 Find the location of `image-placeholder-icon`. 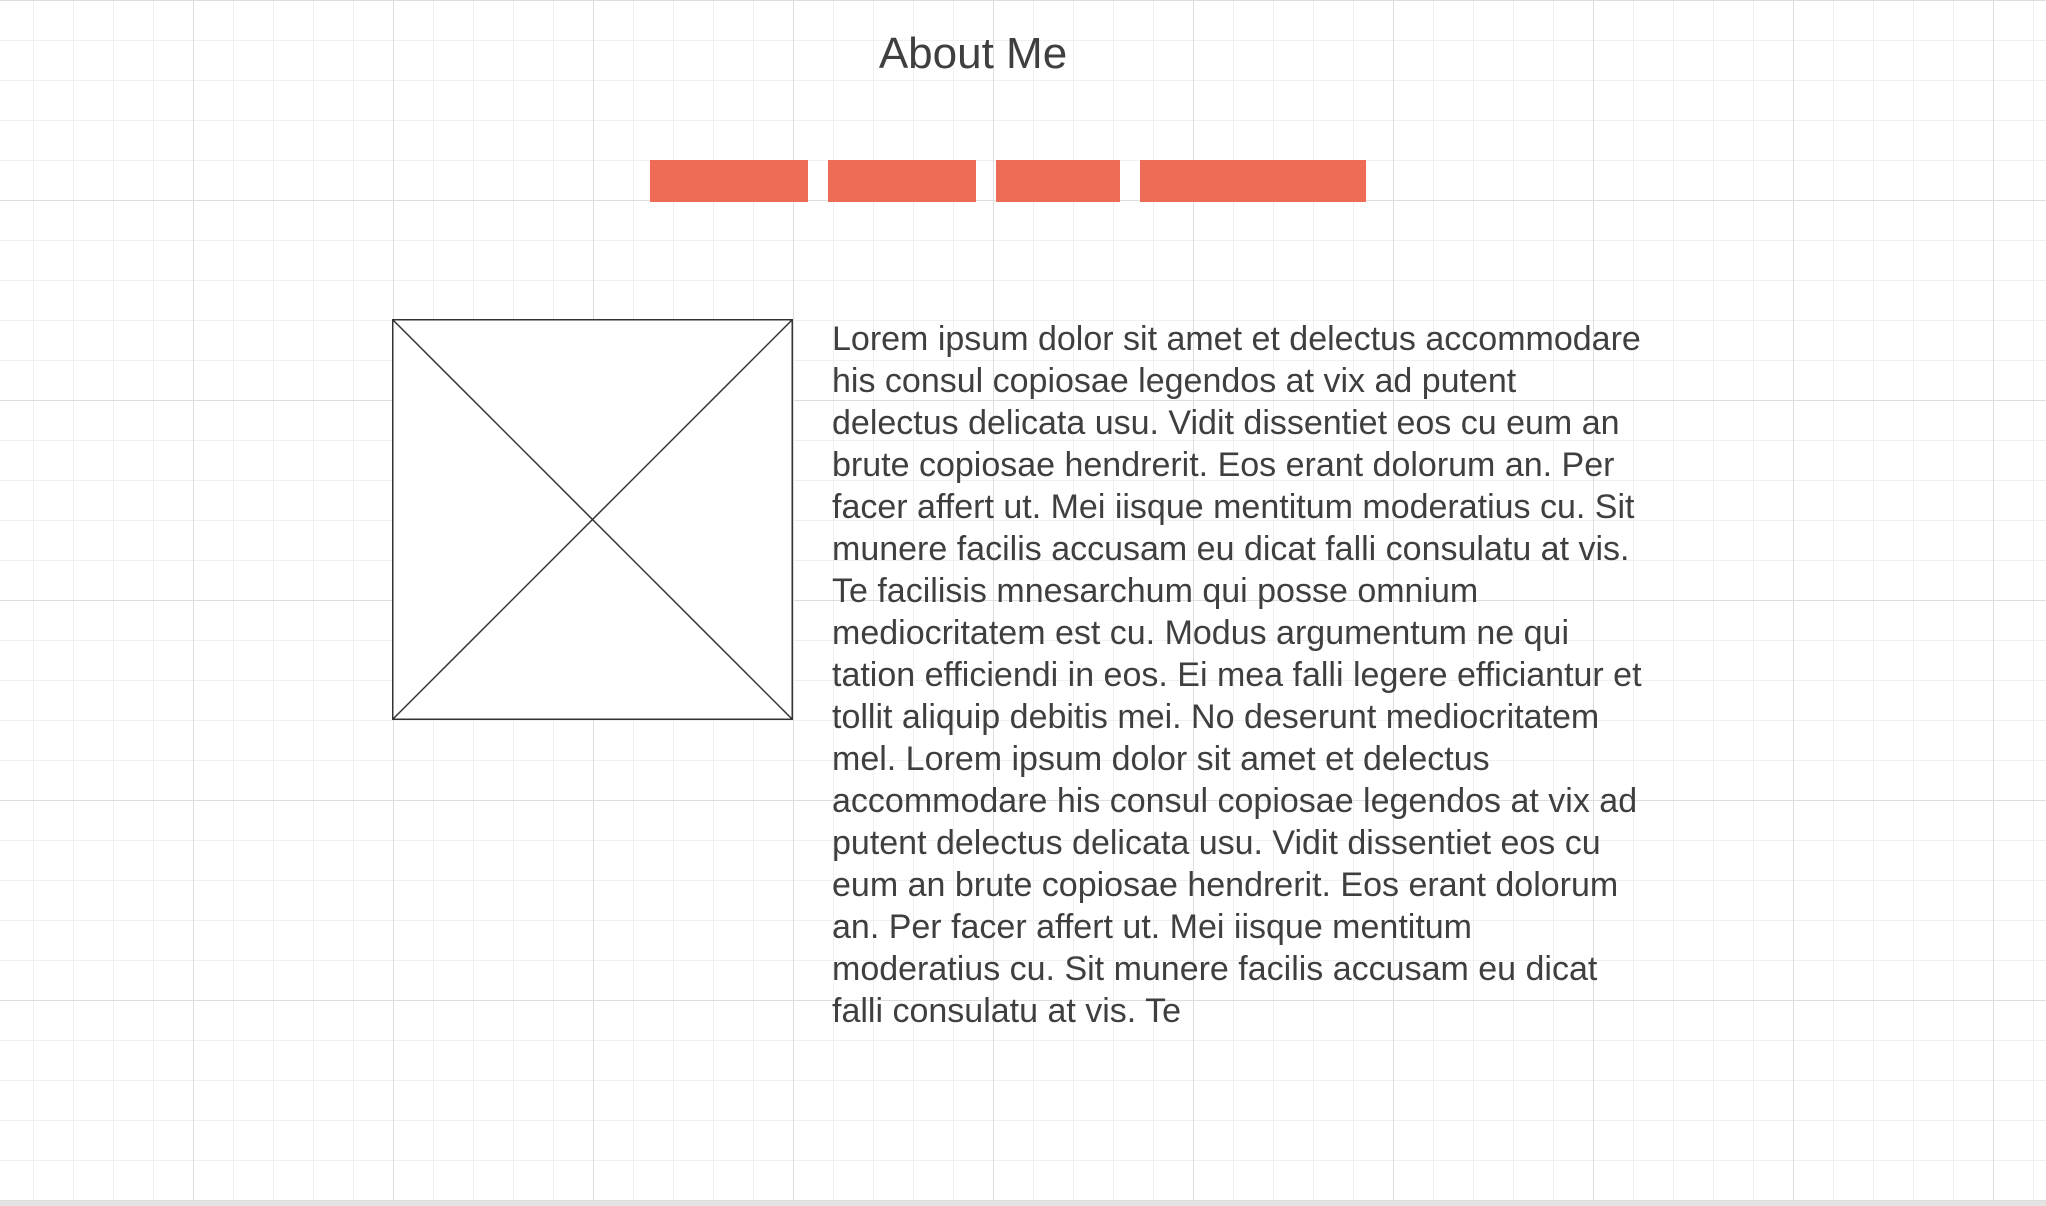

image-placeholder-icon is located at coordinates (592, 519).